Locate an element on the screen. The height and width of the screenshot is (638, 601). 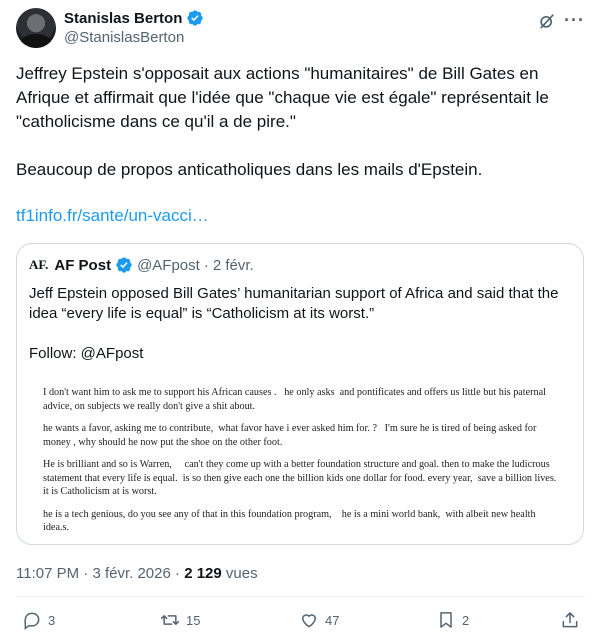
bookmark-icon is located at coordinates (446, 620).